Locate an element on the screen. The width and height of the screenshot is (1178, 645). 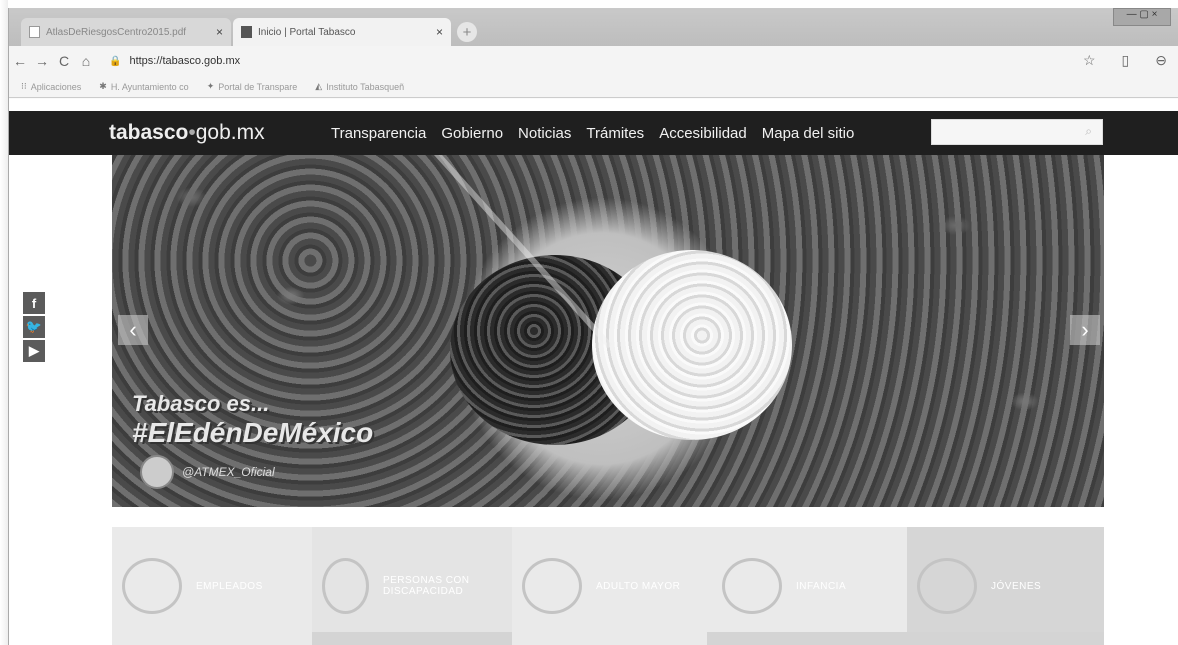
bookmark-apps: ⁝⁝ Aplicaciones is located at coordinates (51, 86).